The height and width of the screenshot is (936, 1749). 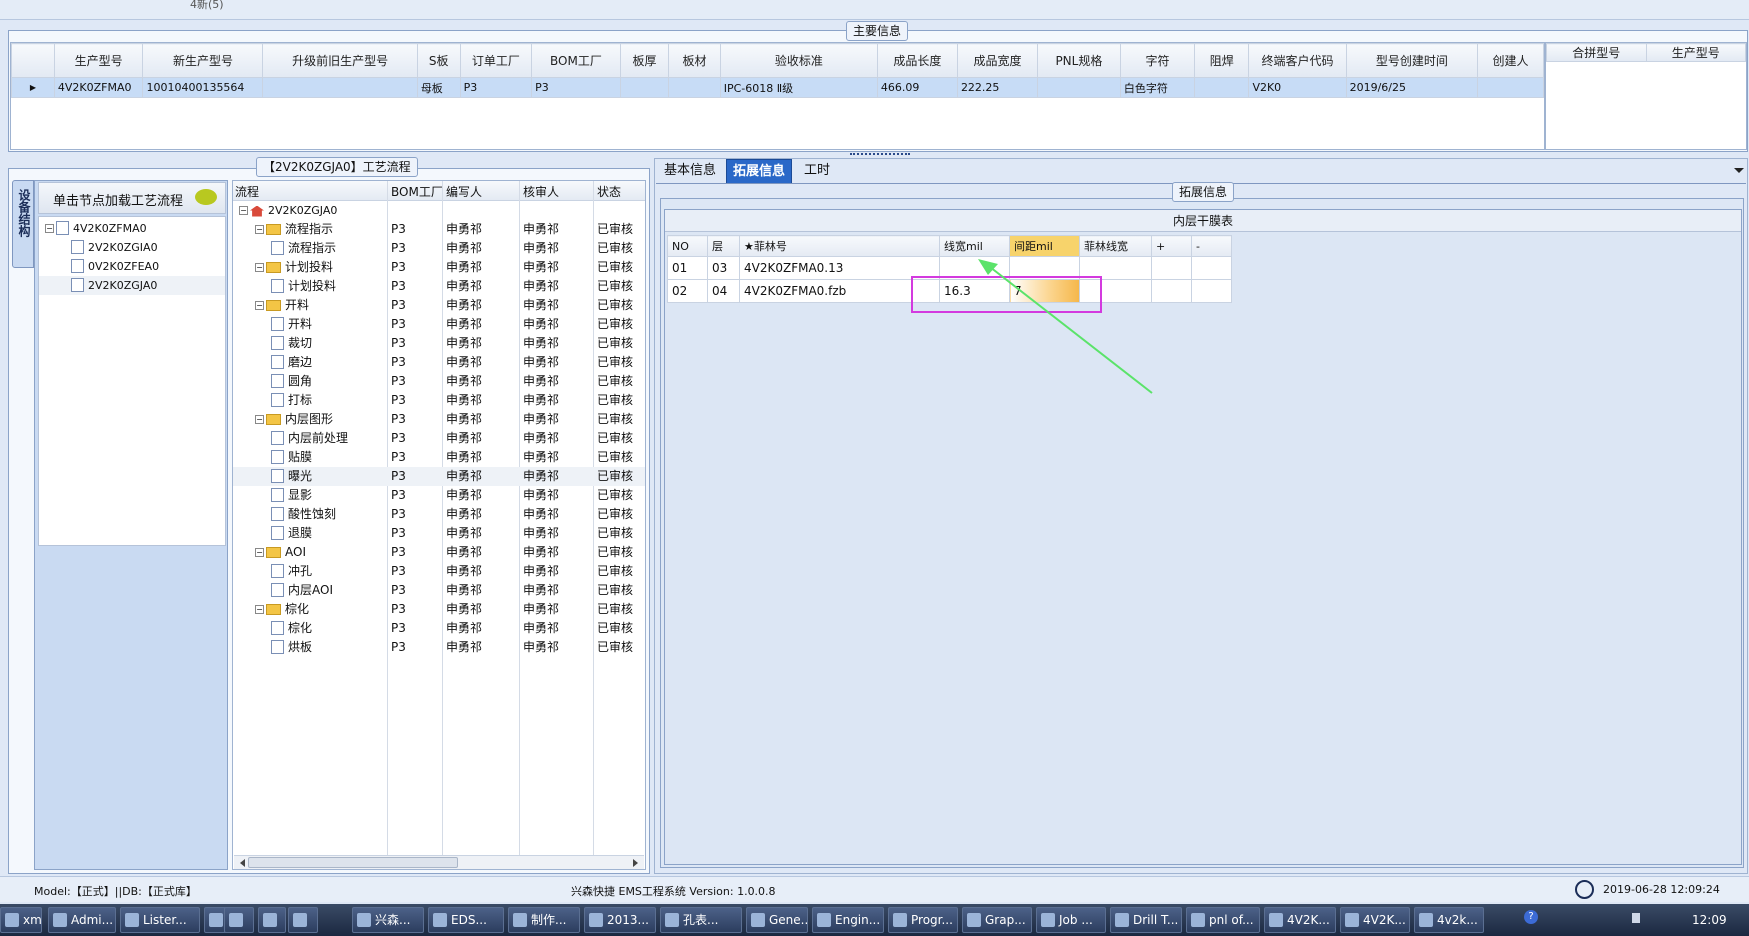 I want to click on column-header: 菲林线宽, so click(x=1115, y=246).